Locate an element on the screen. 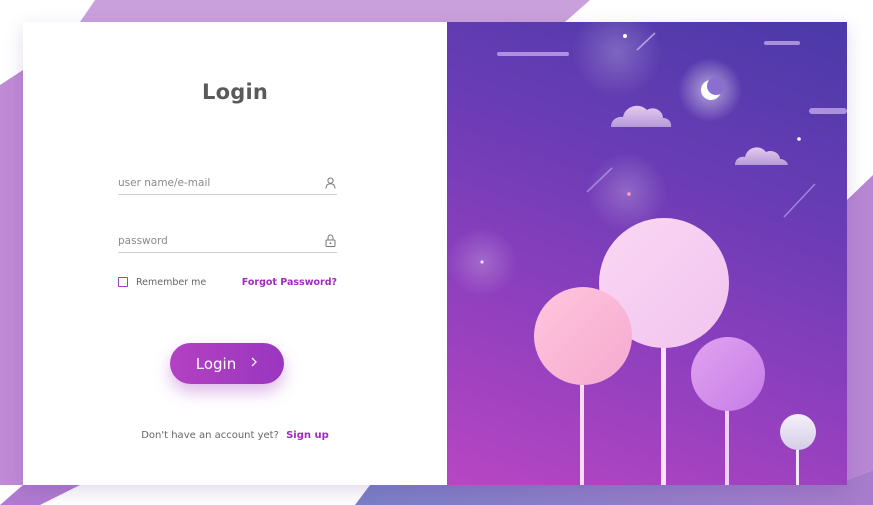 The width and height of the screenshot is (873, 505). shooting-star is located at coordinates (799, 200).